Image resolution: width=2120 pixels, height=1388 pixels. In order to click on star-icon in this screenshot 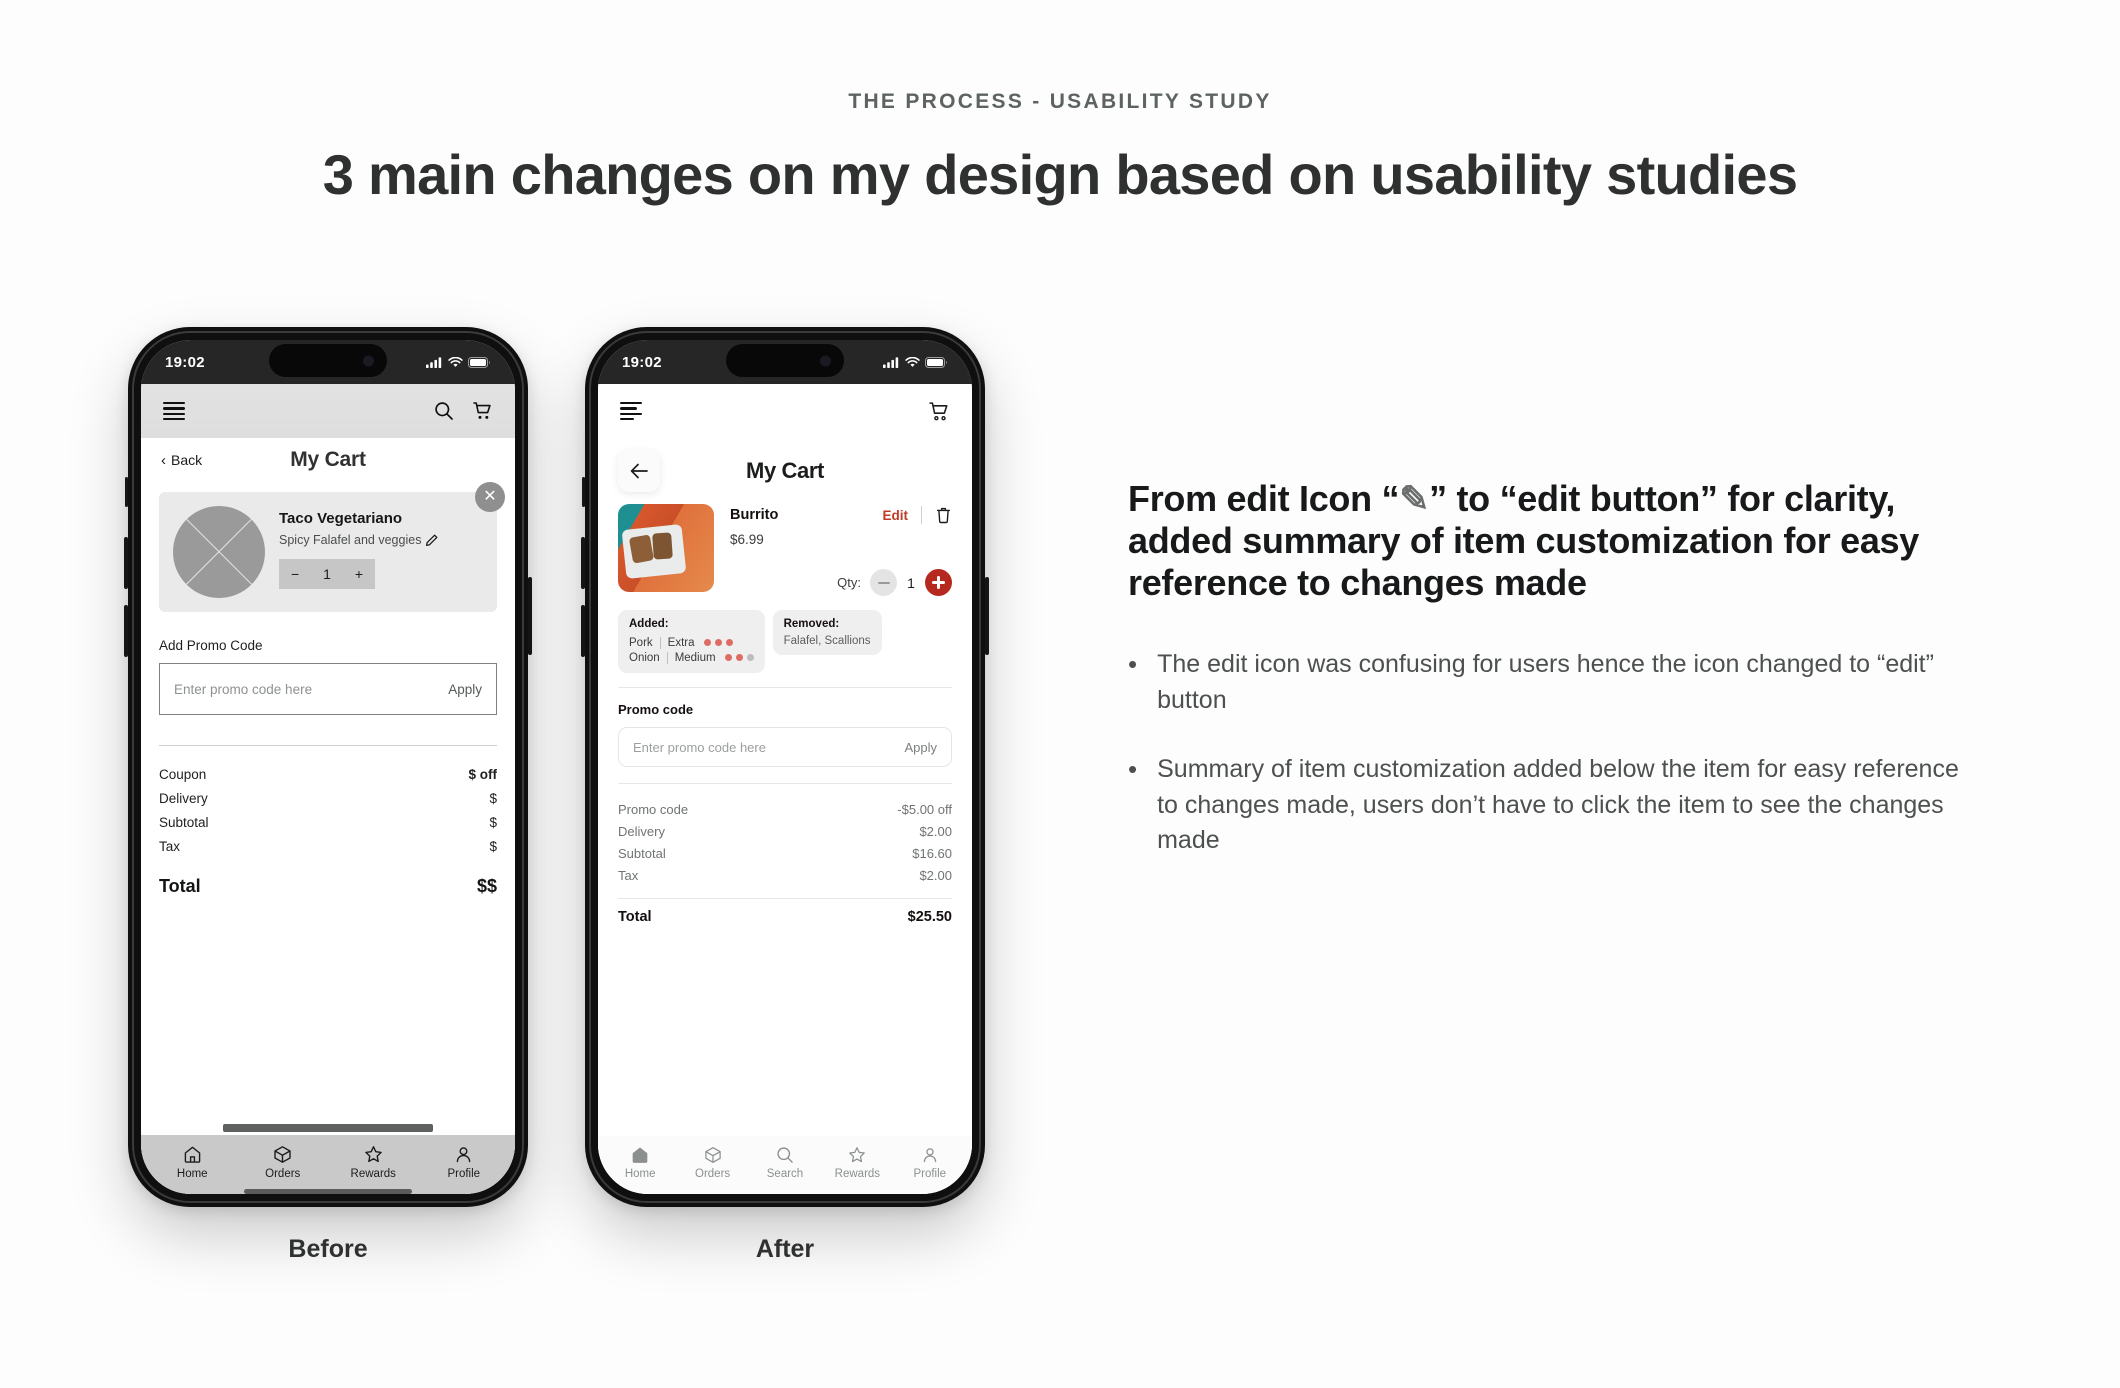, I will do `click(857, 1155)`.